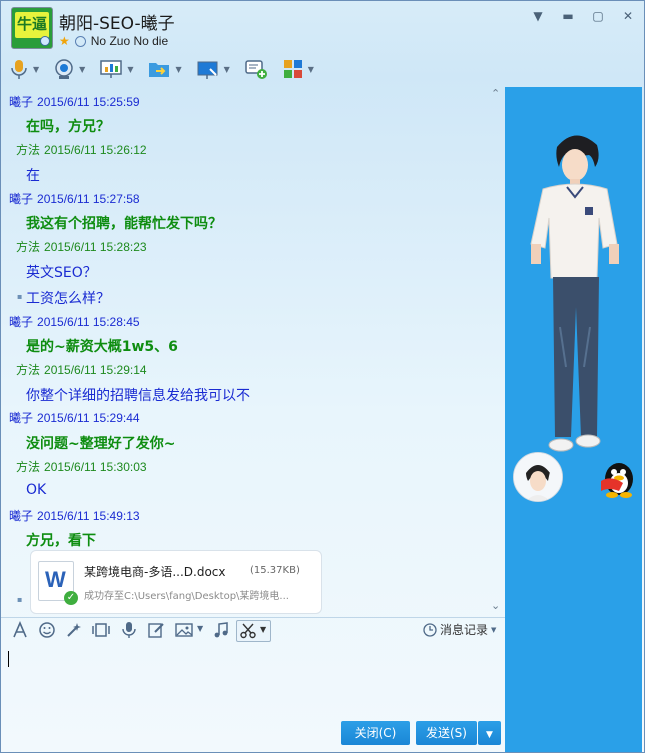 This screenshot has width=645, height=753. I want to click on message-time: 2015/6/11 15:30:03, so click(95, 467).